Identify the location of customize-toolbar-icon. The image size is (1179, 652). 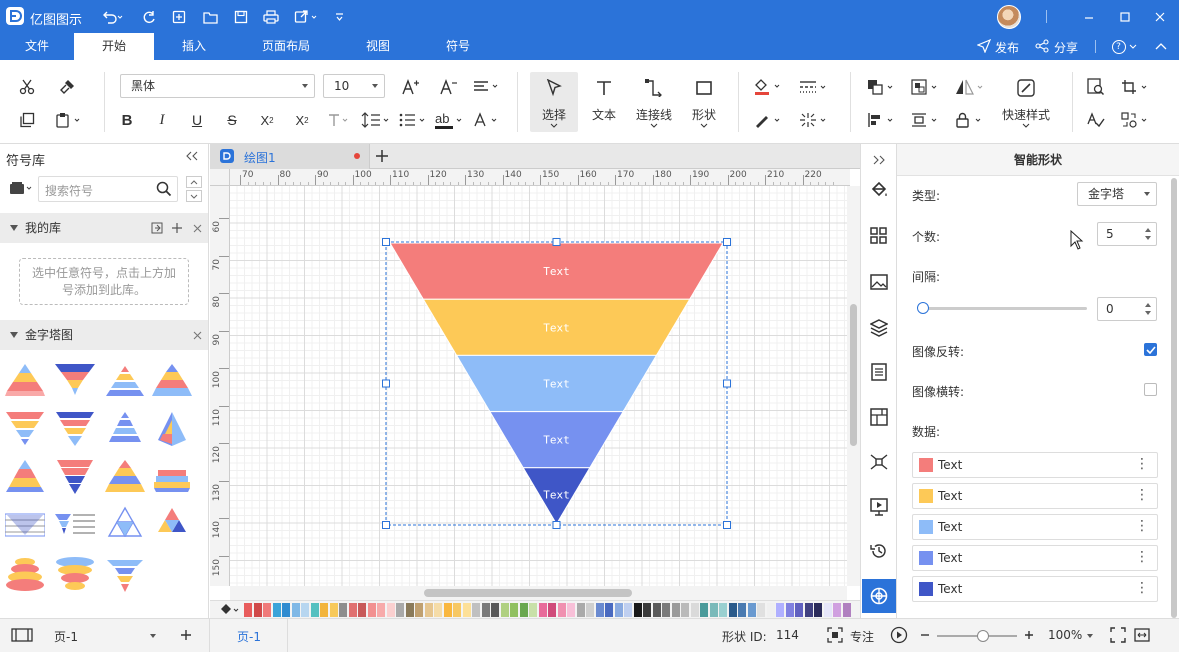
(339, 17).